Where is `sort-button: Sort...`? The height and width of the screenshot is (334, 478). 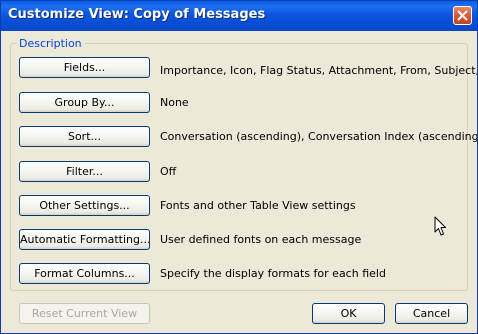 sort-button: Sort... is located at coordinates (84, 136).